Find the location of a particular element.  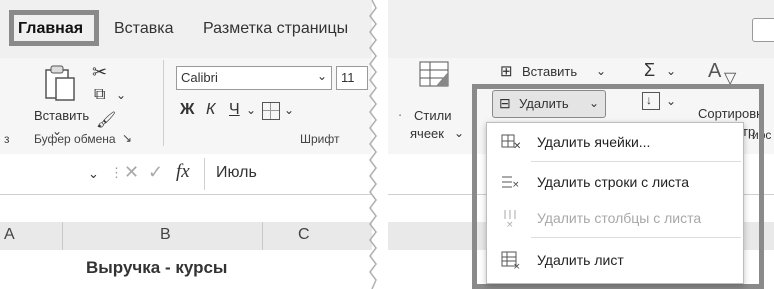

cell-styles-label: Стили is located at coordinates (432, 115).